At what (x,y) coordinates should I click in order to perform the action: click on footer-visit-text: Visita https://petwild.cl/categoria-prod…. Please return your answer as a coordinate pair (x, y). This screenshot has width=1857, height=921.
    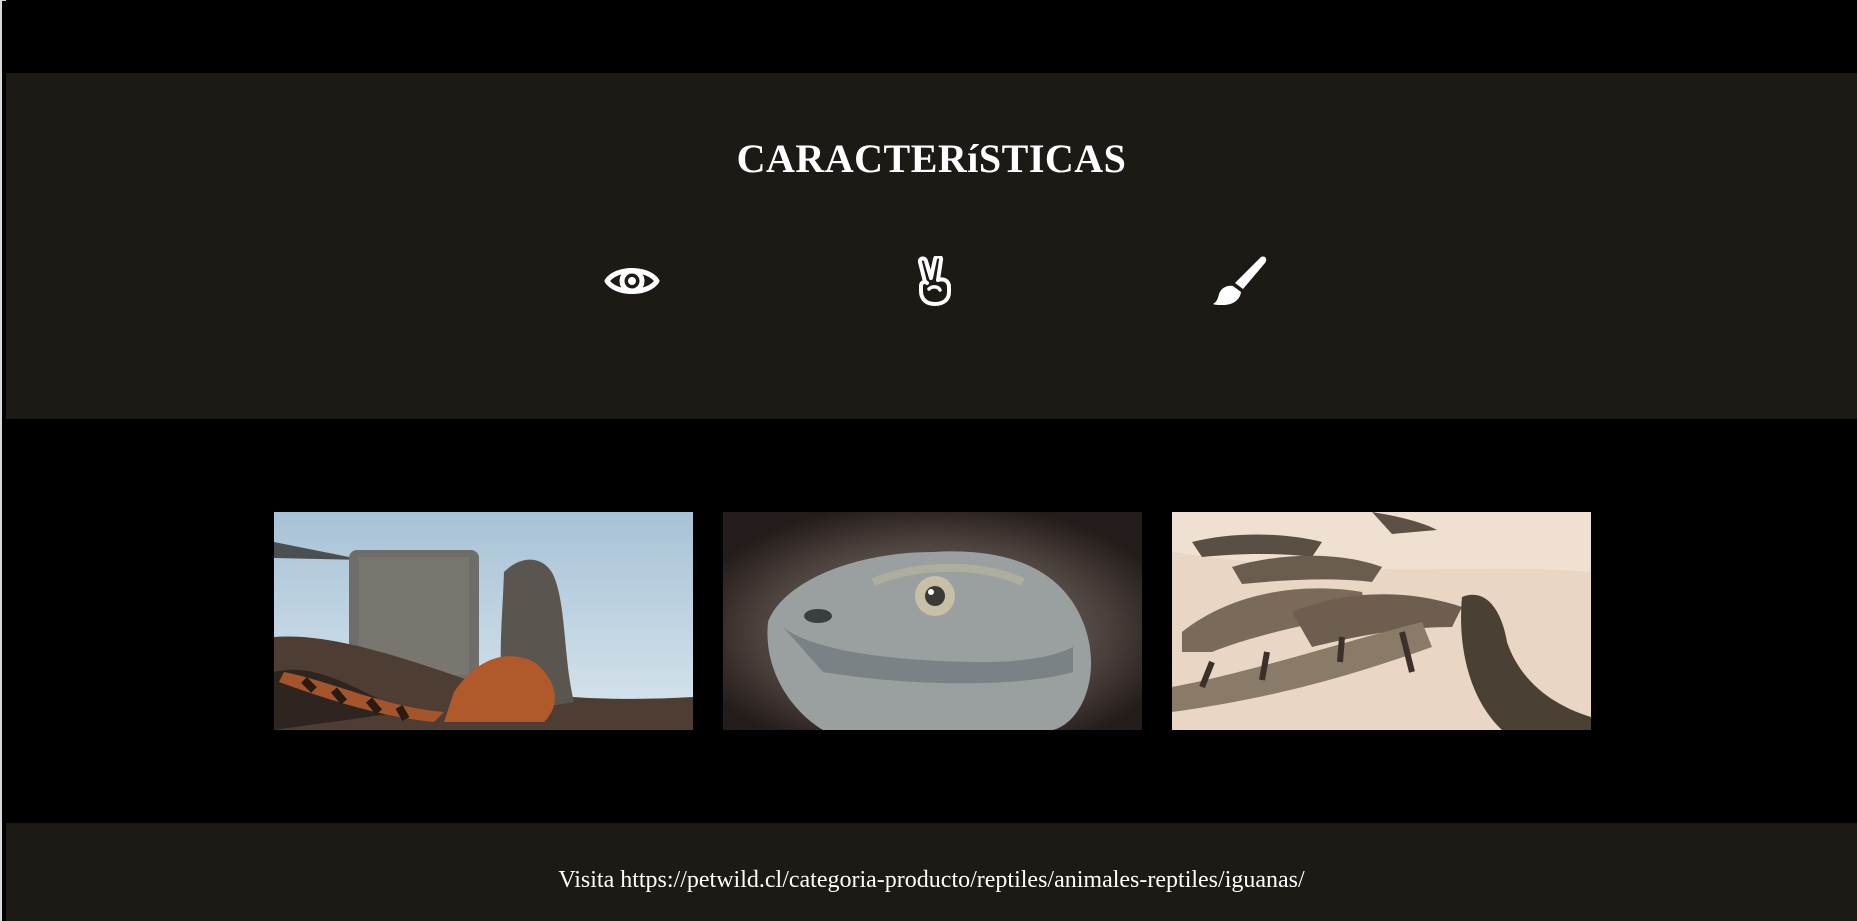
    Looking at the image, I should click on (931, 880).